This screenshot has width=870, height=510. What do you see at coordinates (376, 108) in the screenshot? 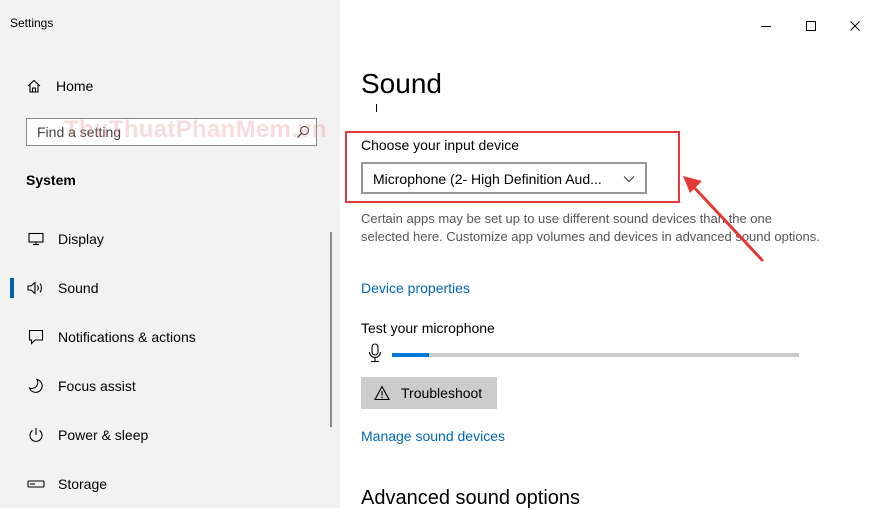
I see `divider-mark` at bounding box center [376, 108].